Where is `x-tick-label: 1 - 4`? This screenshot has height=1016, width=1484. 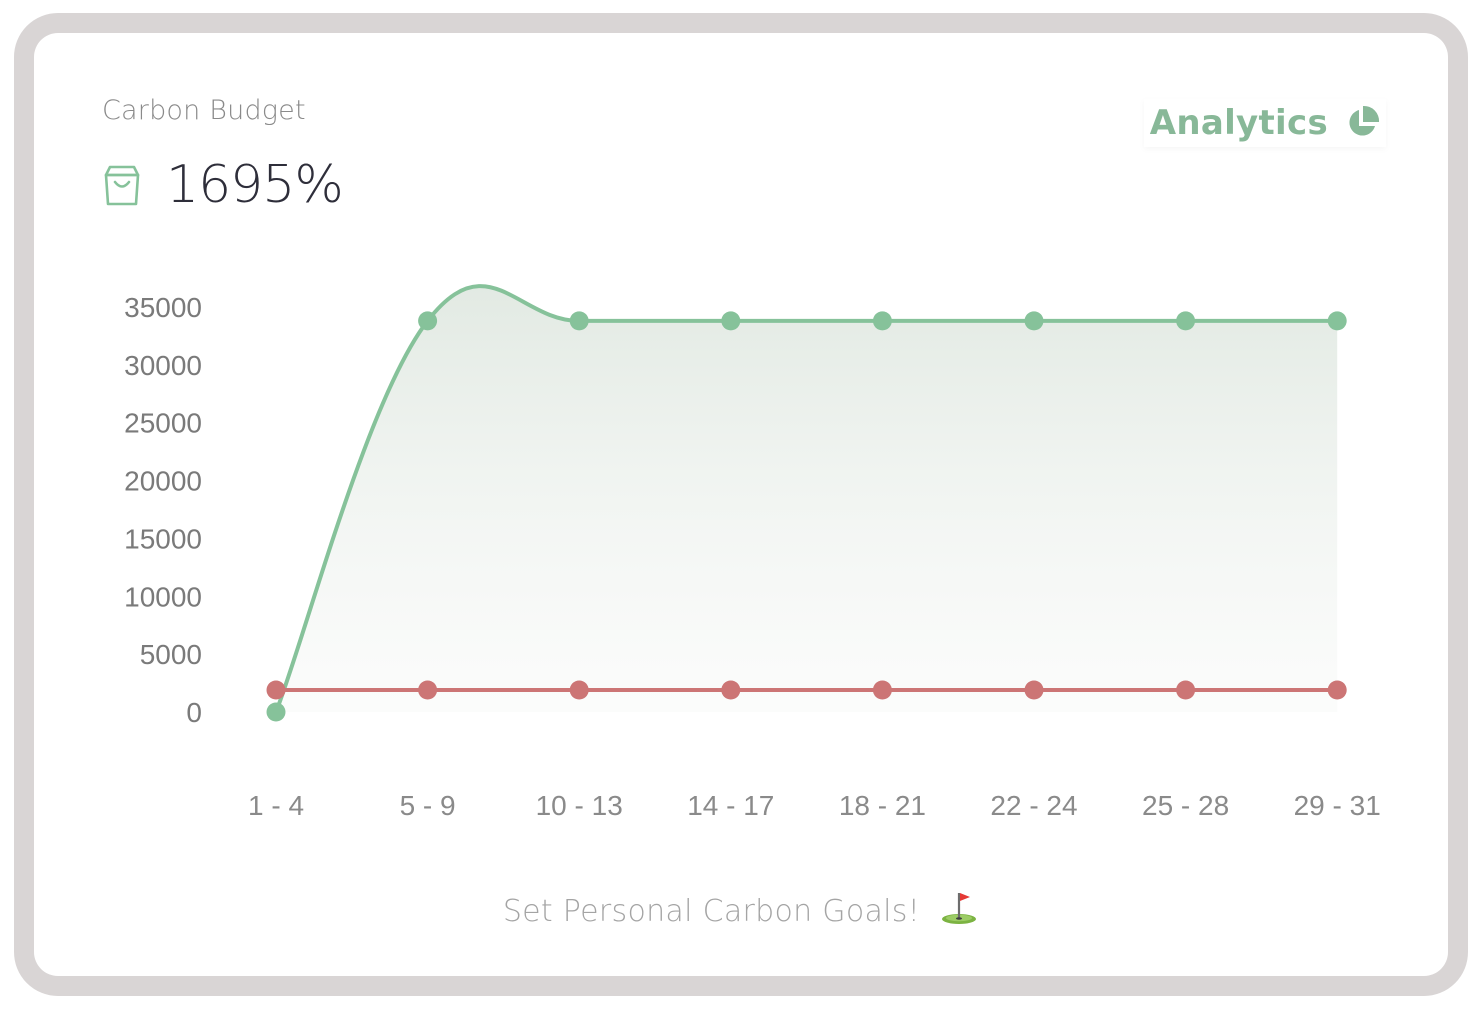 x-tick-label: 1 - 4 is located at coordinates (276, 805).